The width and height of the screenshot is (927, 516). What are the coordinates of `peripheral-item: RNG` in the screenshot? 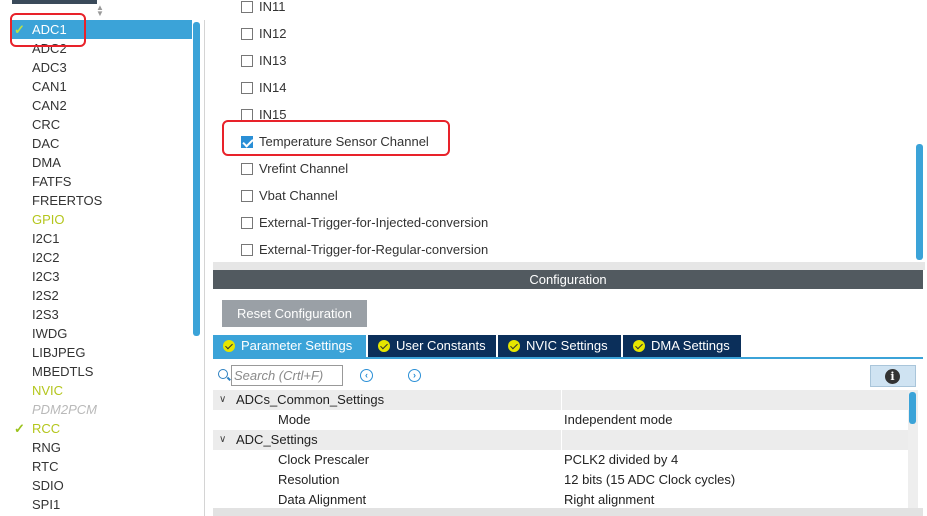 It's located at (101, 447).